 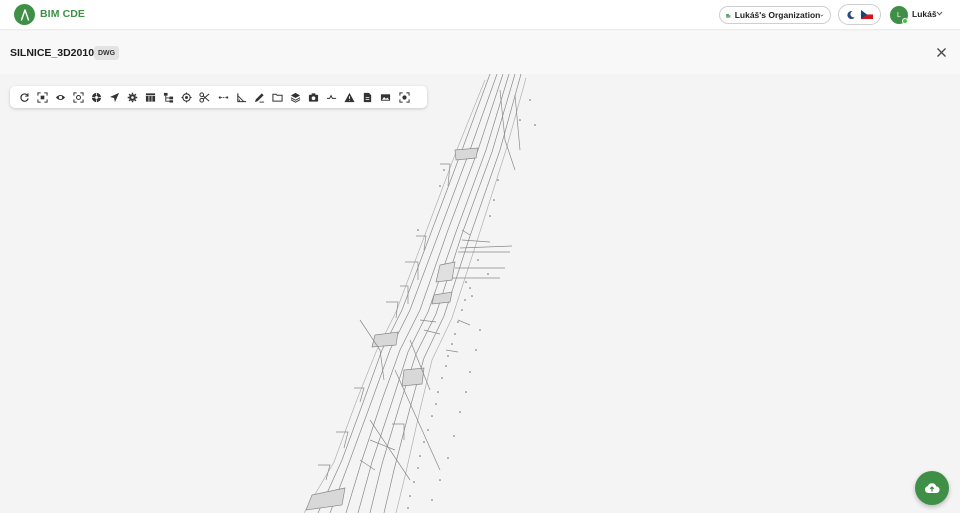 What do you see at coordinates (368, 97) in the screenshot?
I see `document-icon` at bounding box center [368, 97].